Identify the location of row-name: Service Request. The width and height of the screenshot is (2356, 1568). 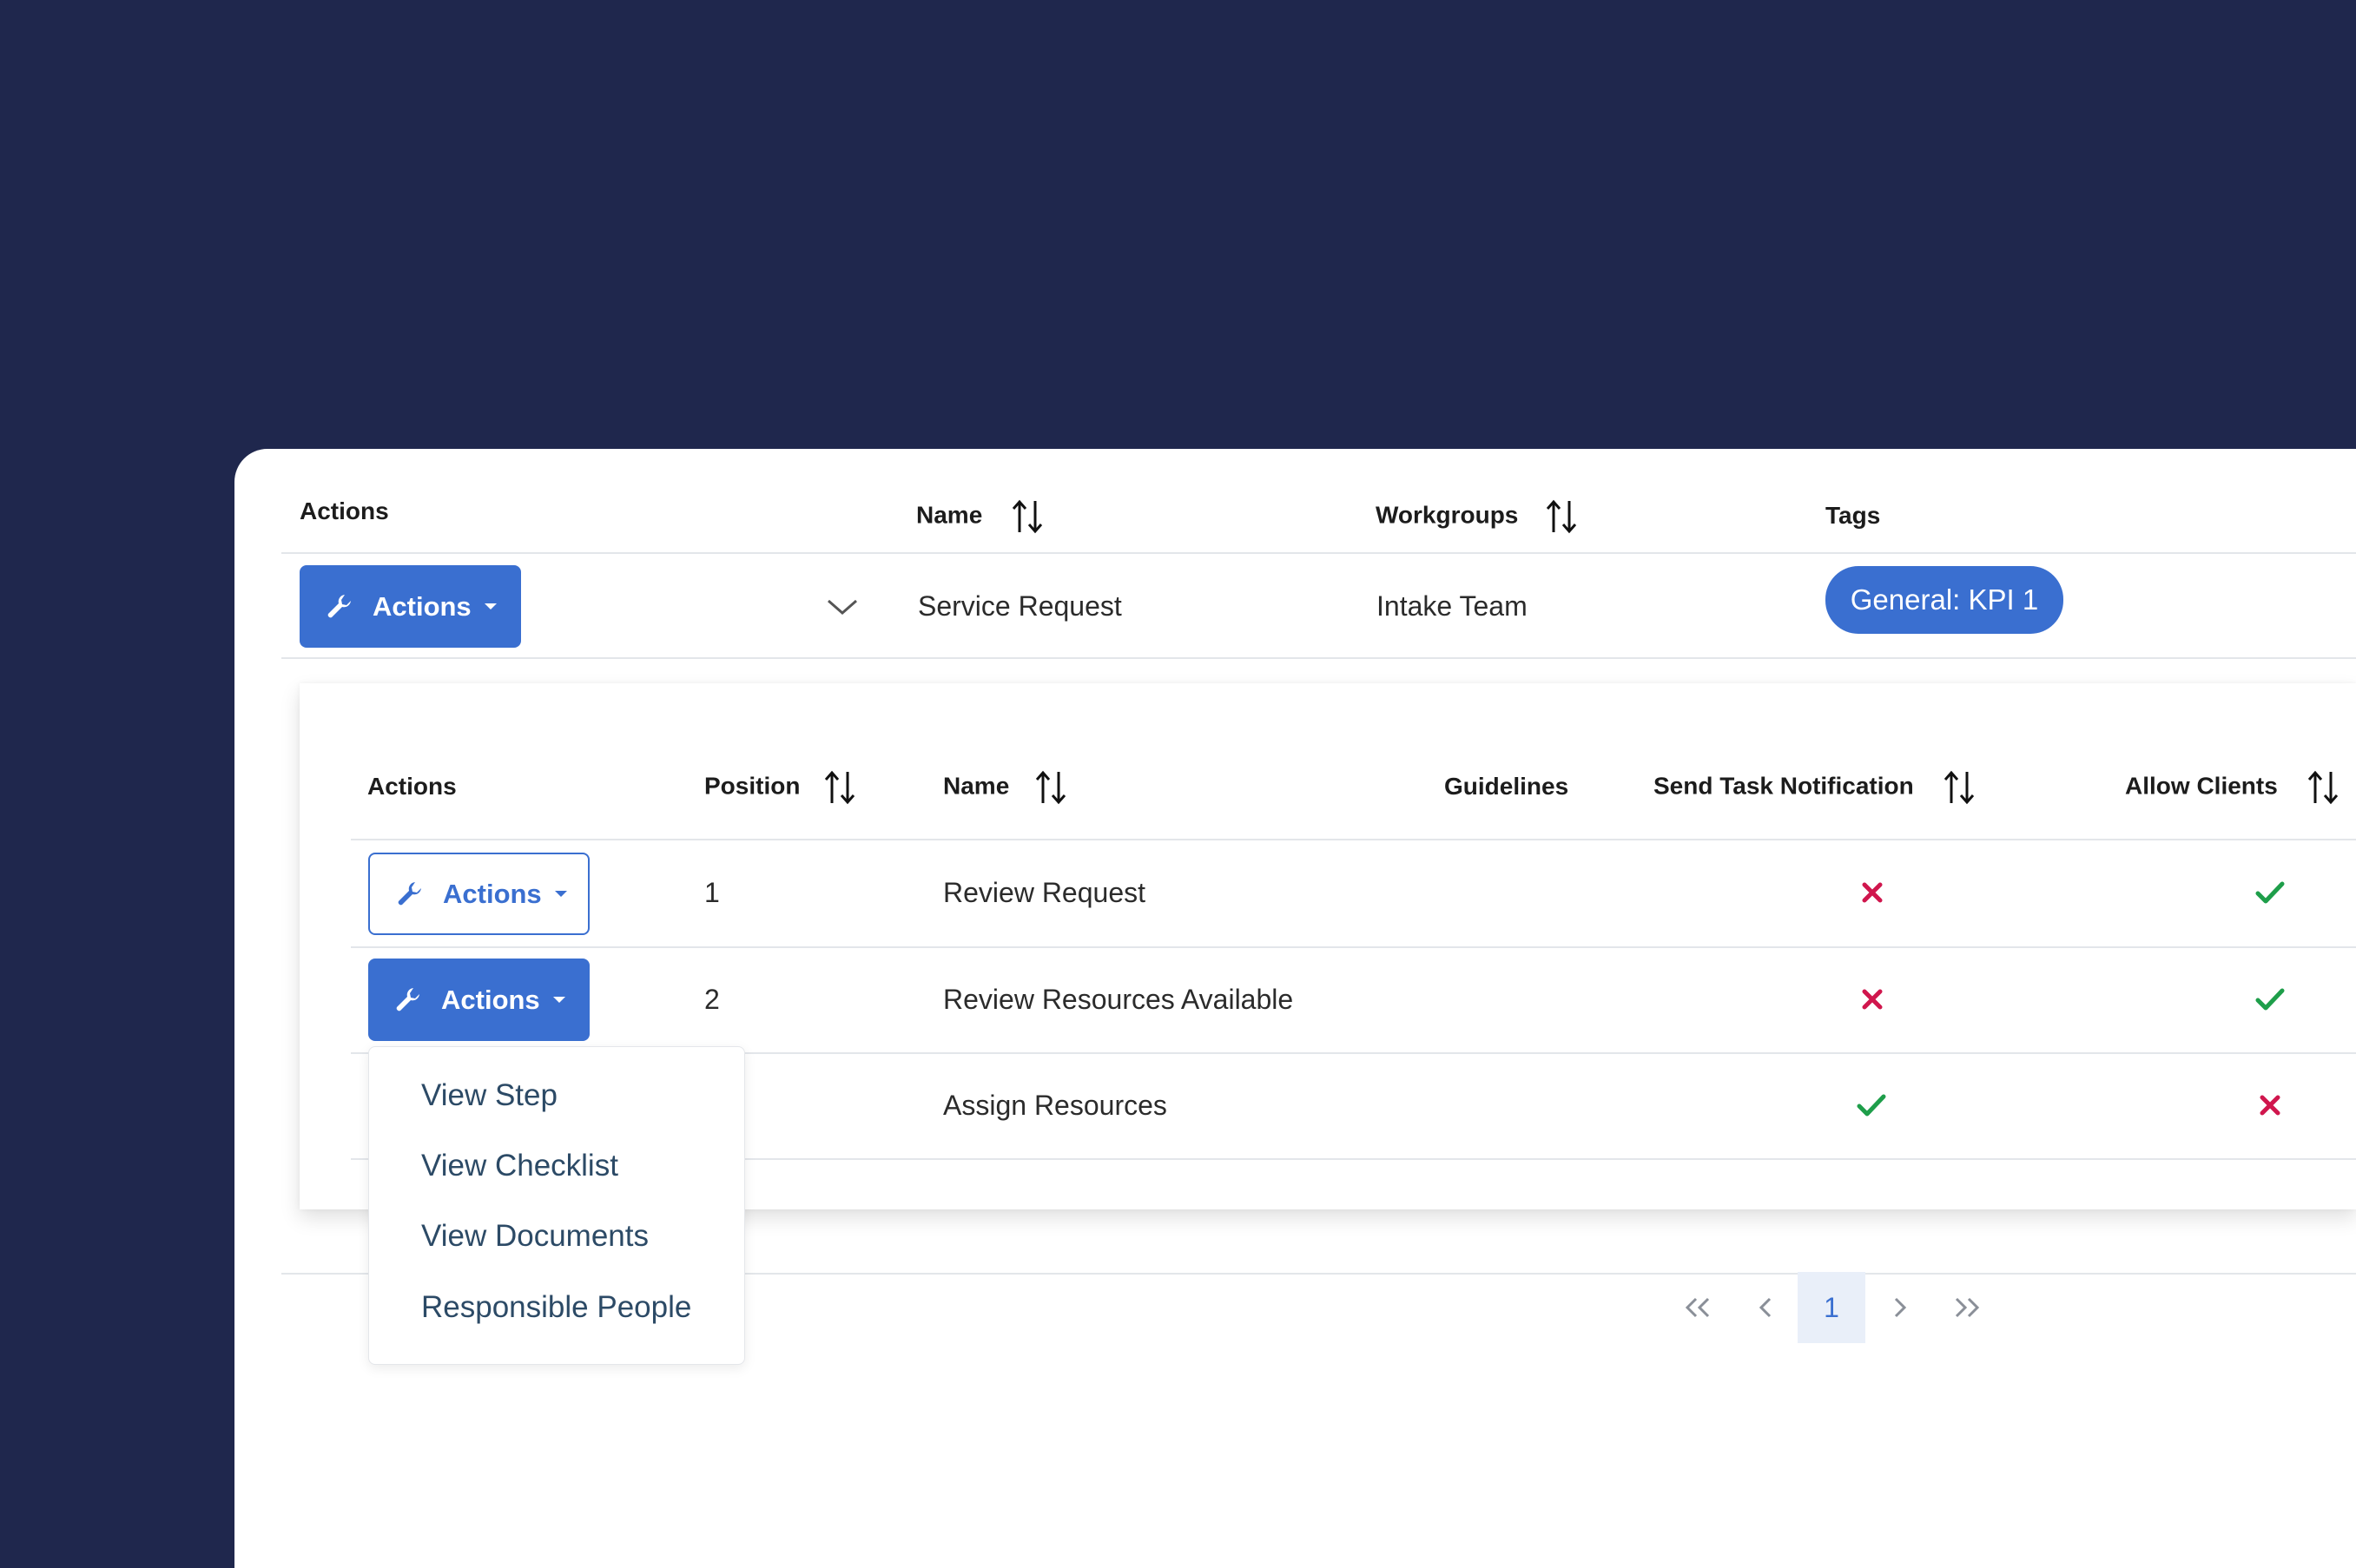
(1020, 606).